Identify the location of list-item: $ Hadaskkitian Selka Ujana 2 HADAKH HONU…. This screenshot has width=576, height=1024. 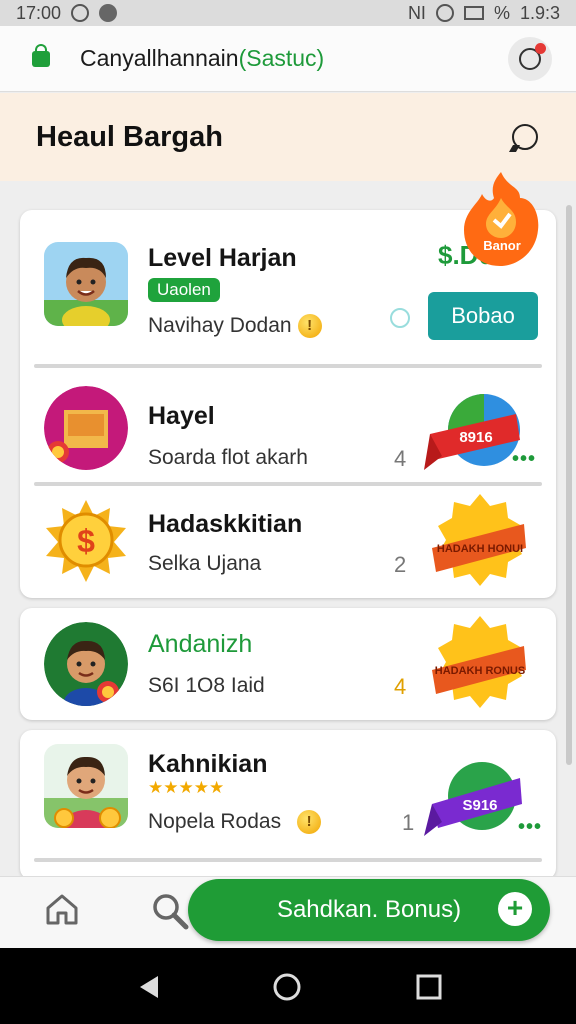
(288, 543).